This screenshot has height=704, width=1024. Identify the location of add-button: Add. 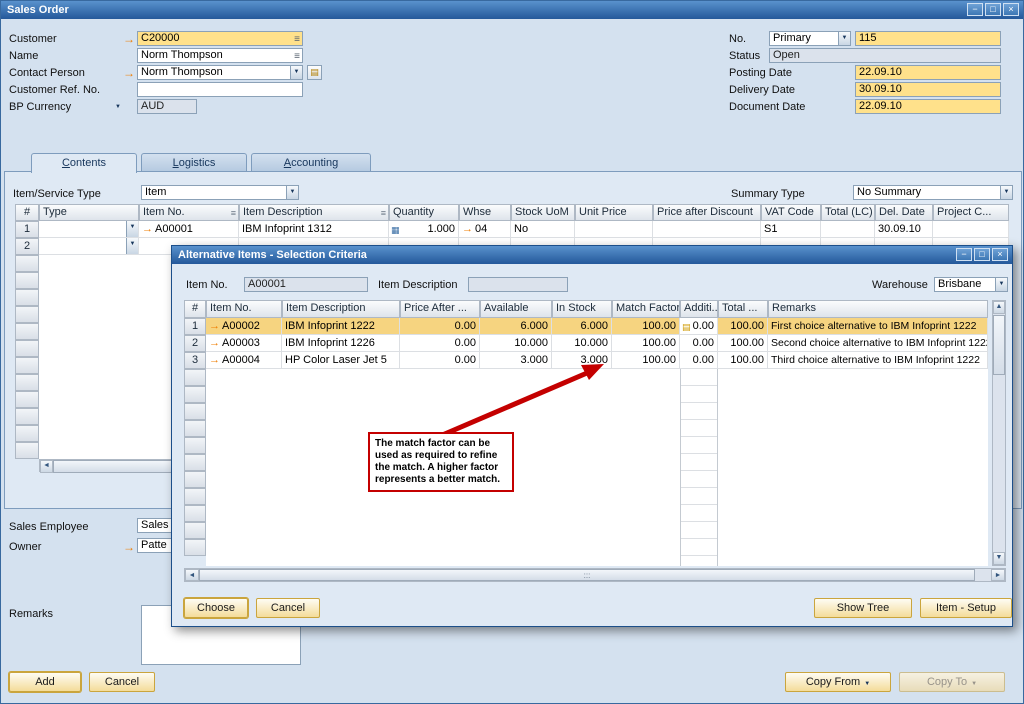
(45, 682).